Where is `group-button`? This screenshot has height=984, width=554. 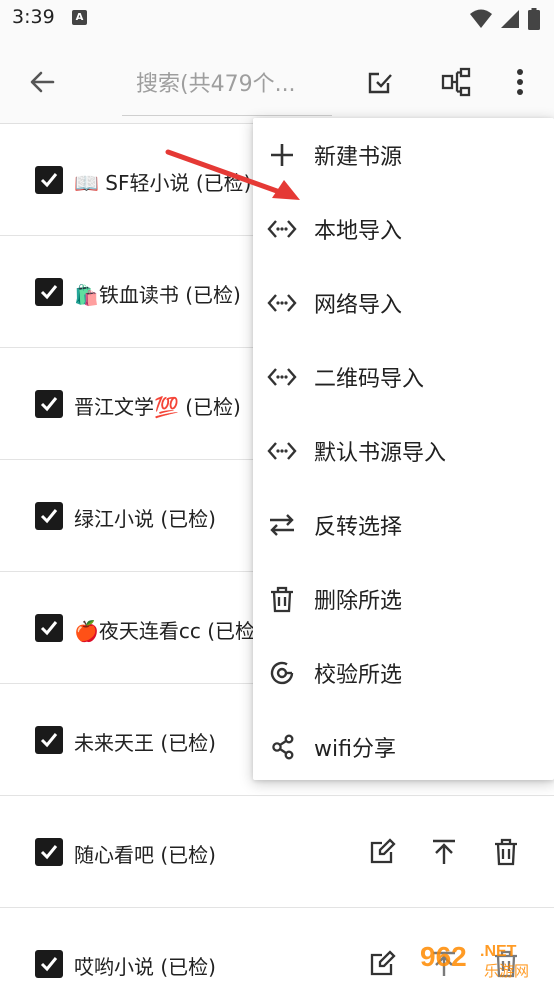
group-button is located at coordinates (456, 82).